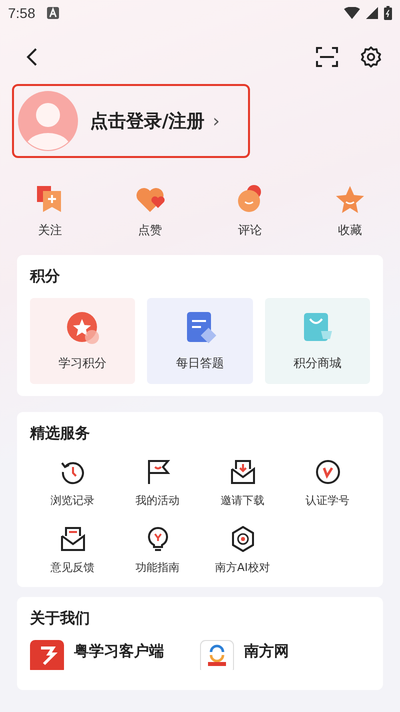 The image size is (400, 712). Describe the element at coordinates (350, 230) in the screenshot. I see `shortcut-label: 收藏` at that location.